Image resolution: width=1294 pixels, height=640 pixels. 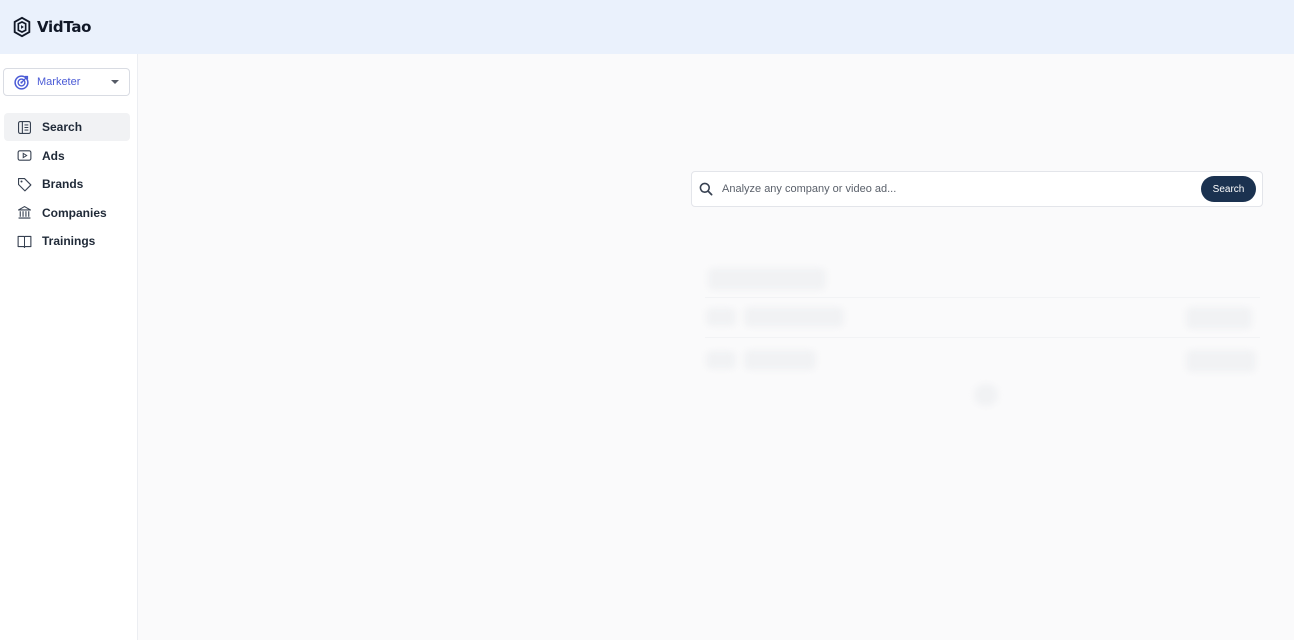 What do you see at coordinates (67, 156) in the screenshot?
I see `sidebar-item-ads: Ads` at bounding box center [67, 156].